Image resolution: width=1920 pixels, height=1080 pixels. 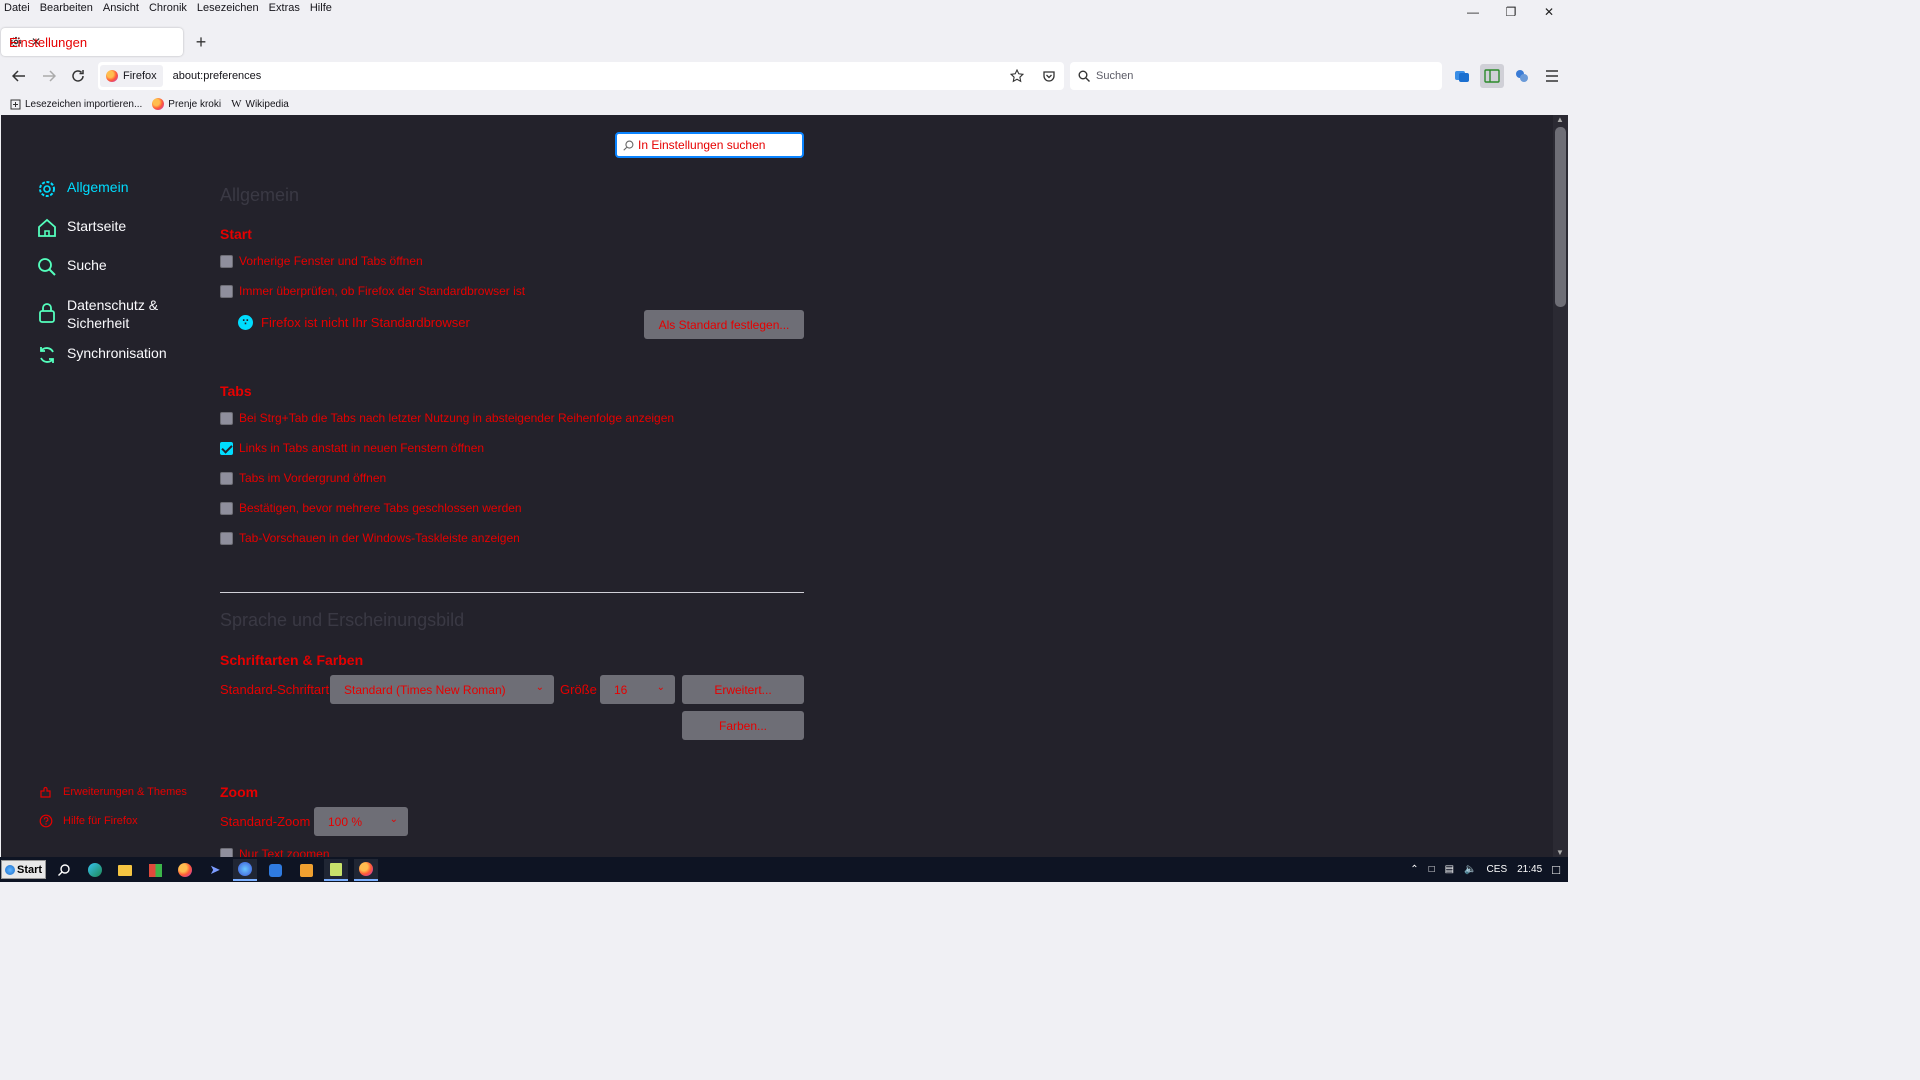 What do you see at coordinates (122, 320) in the screenshot?
I see `category-privacy: Datenschutz & Sicherheit` at bounding box center [122, 320].